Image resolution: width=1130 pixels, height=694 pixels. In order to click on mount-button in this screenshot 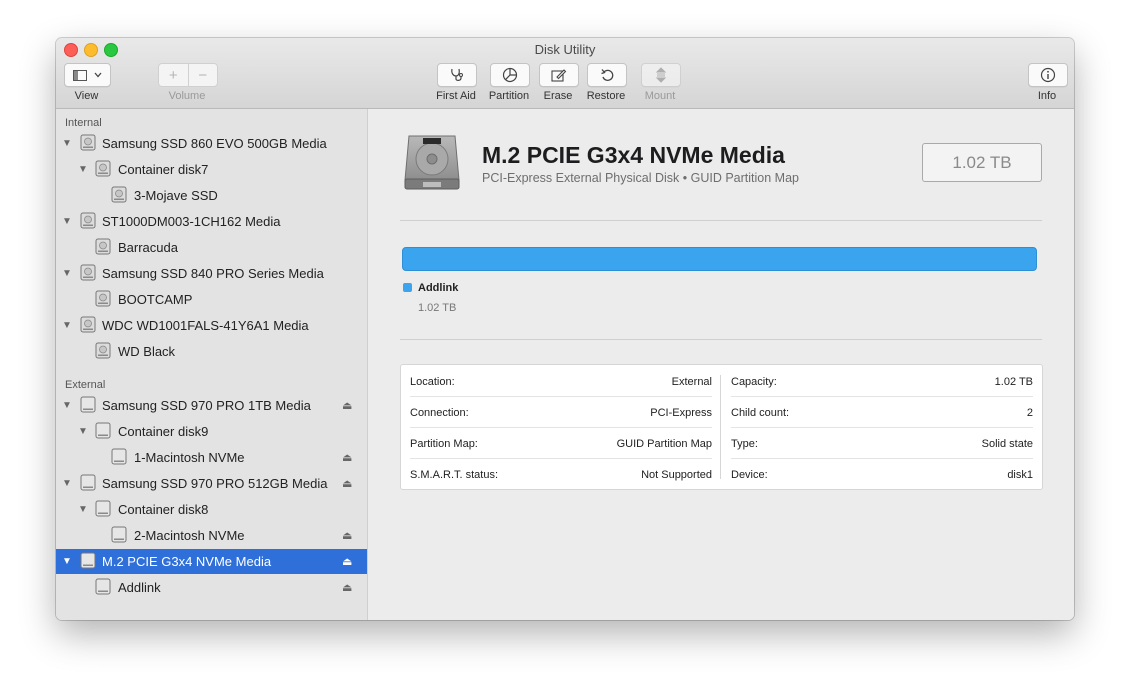, I will do `click(661, 75)`.